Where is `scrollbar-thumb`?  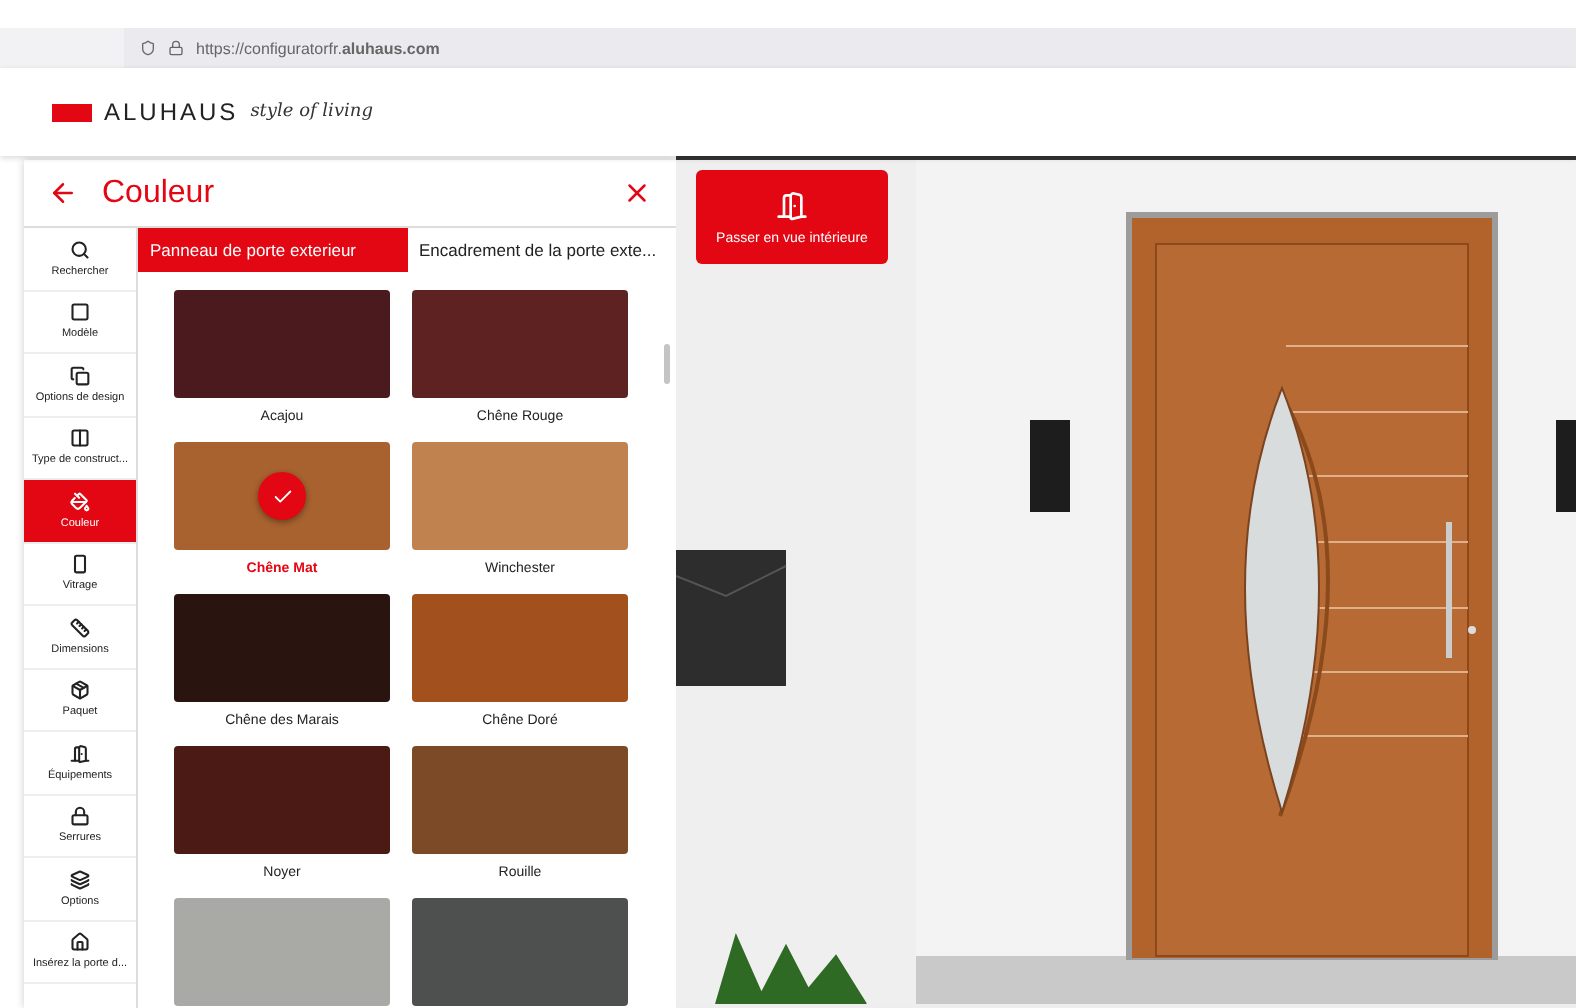 scrollbar-thumb is located at coordinates (667, 364).